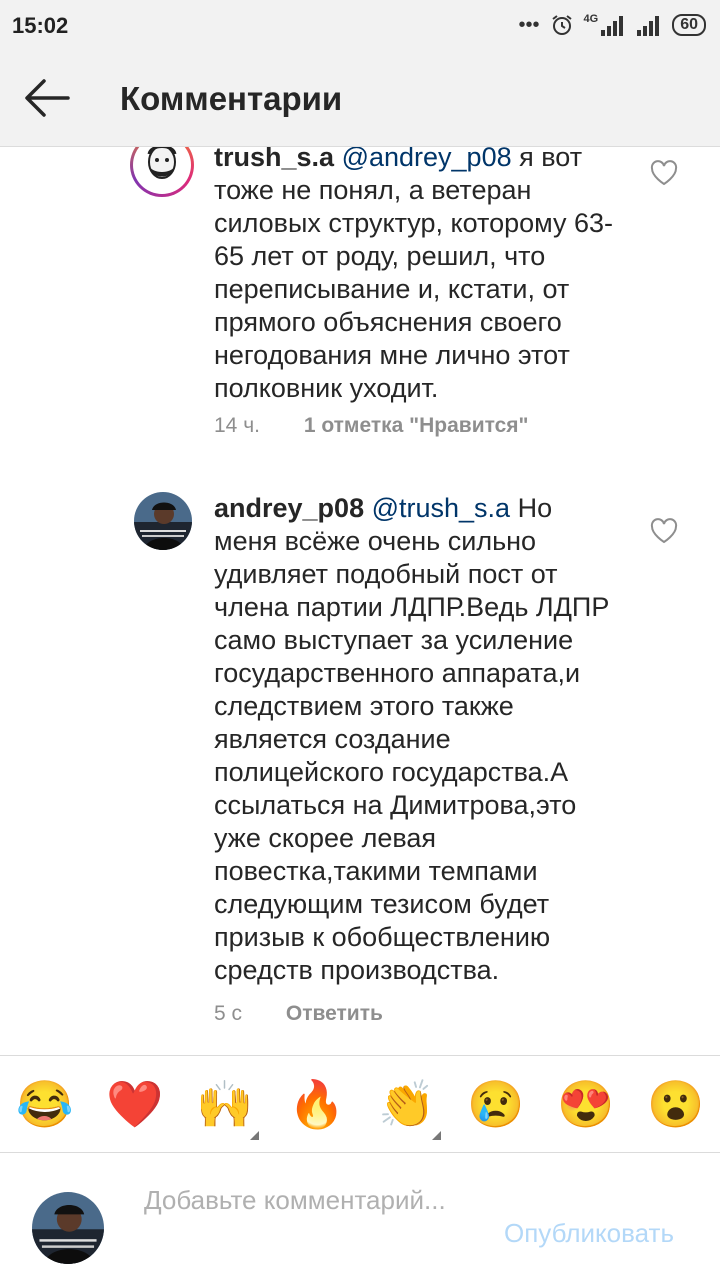 Image resolution: width=720 pixels, height=1280 pixels. I want to click on emoji-heart-button: ❤️, so click(135, 1104).